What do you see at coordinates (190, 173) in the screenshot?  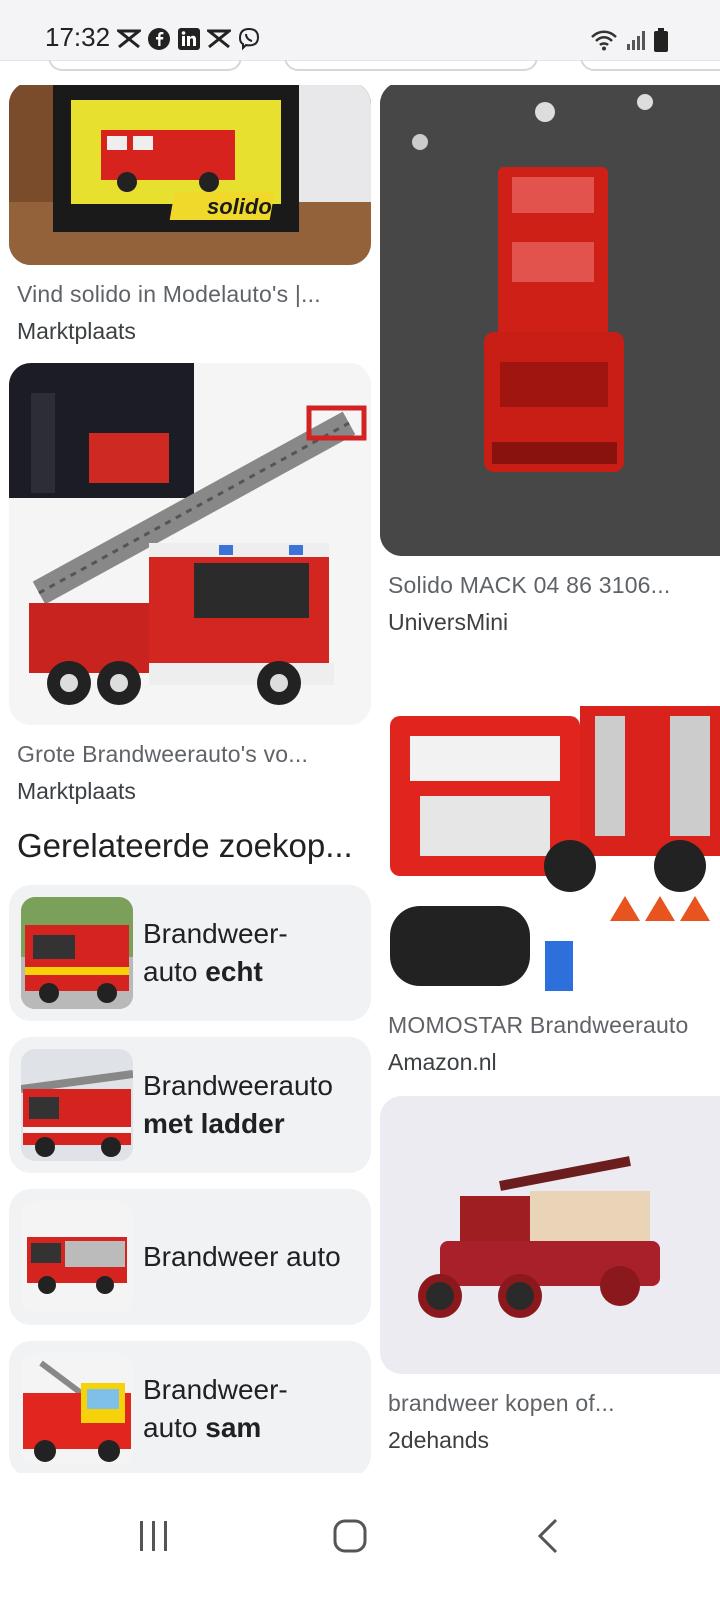 I see `result-image: solido` at bounding box center [190, 173].